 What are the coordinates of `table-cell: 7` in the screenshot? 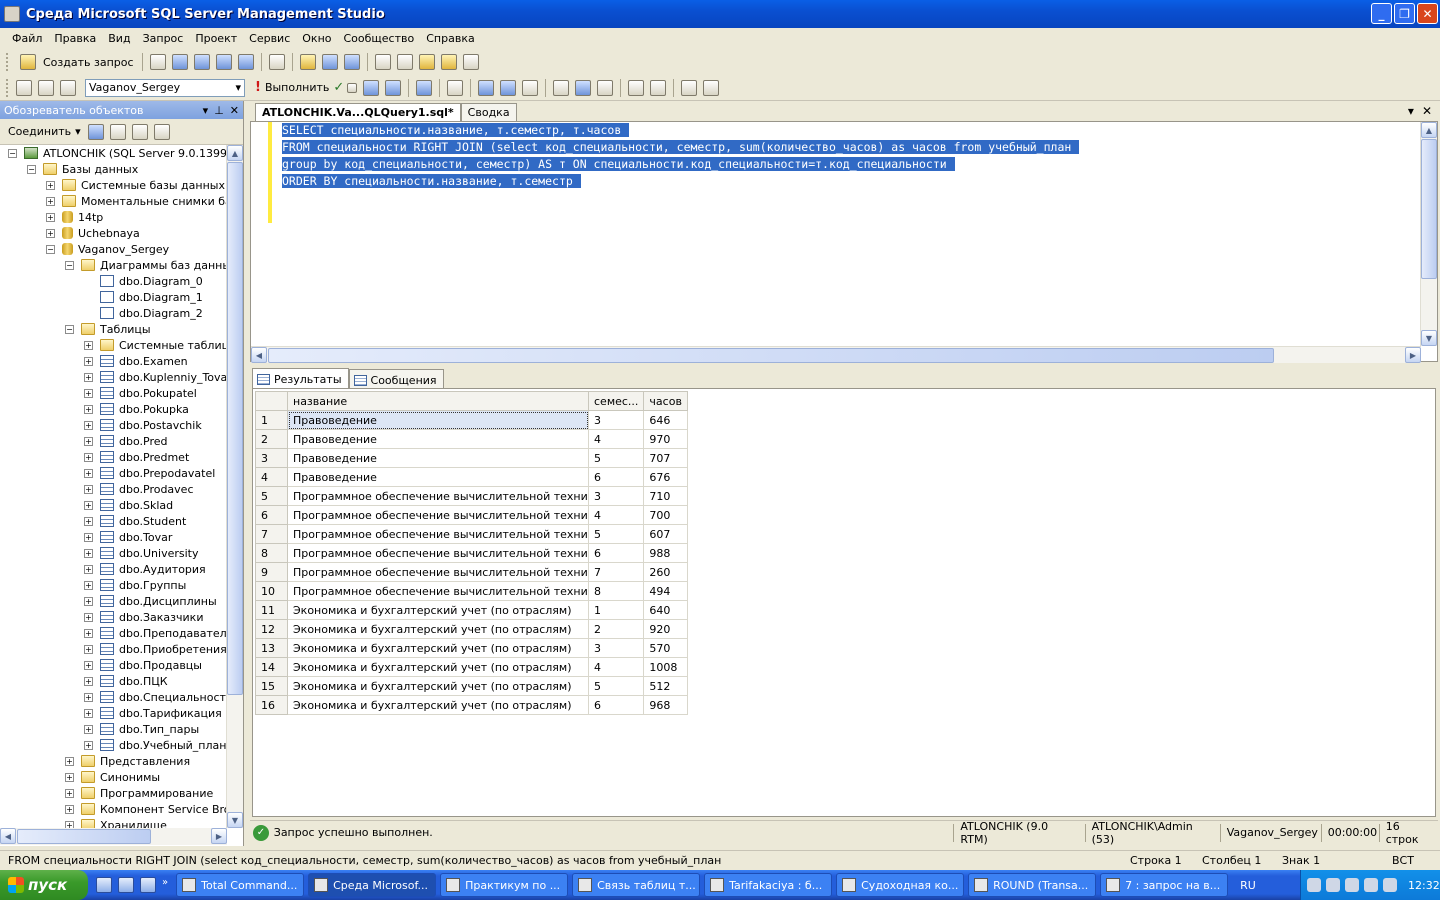 It's located at (616, 572).